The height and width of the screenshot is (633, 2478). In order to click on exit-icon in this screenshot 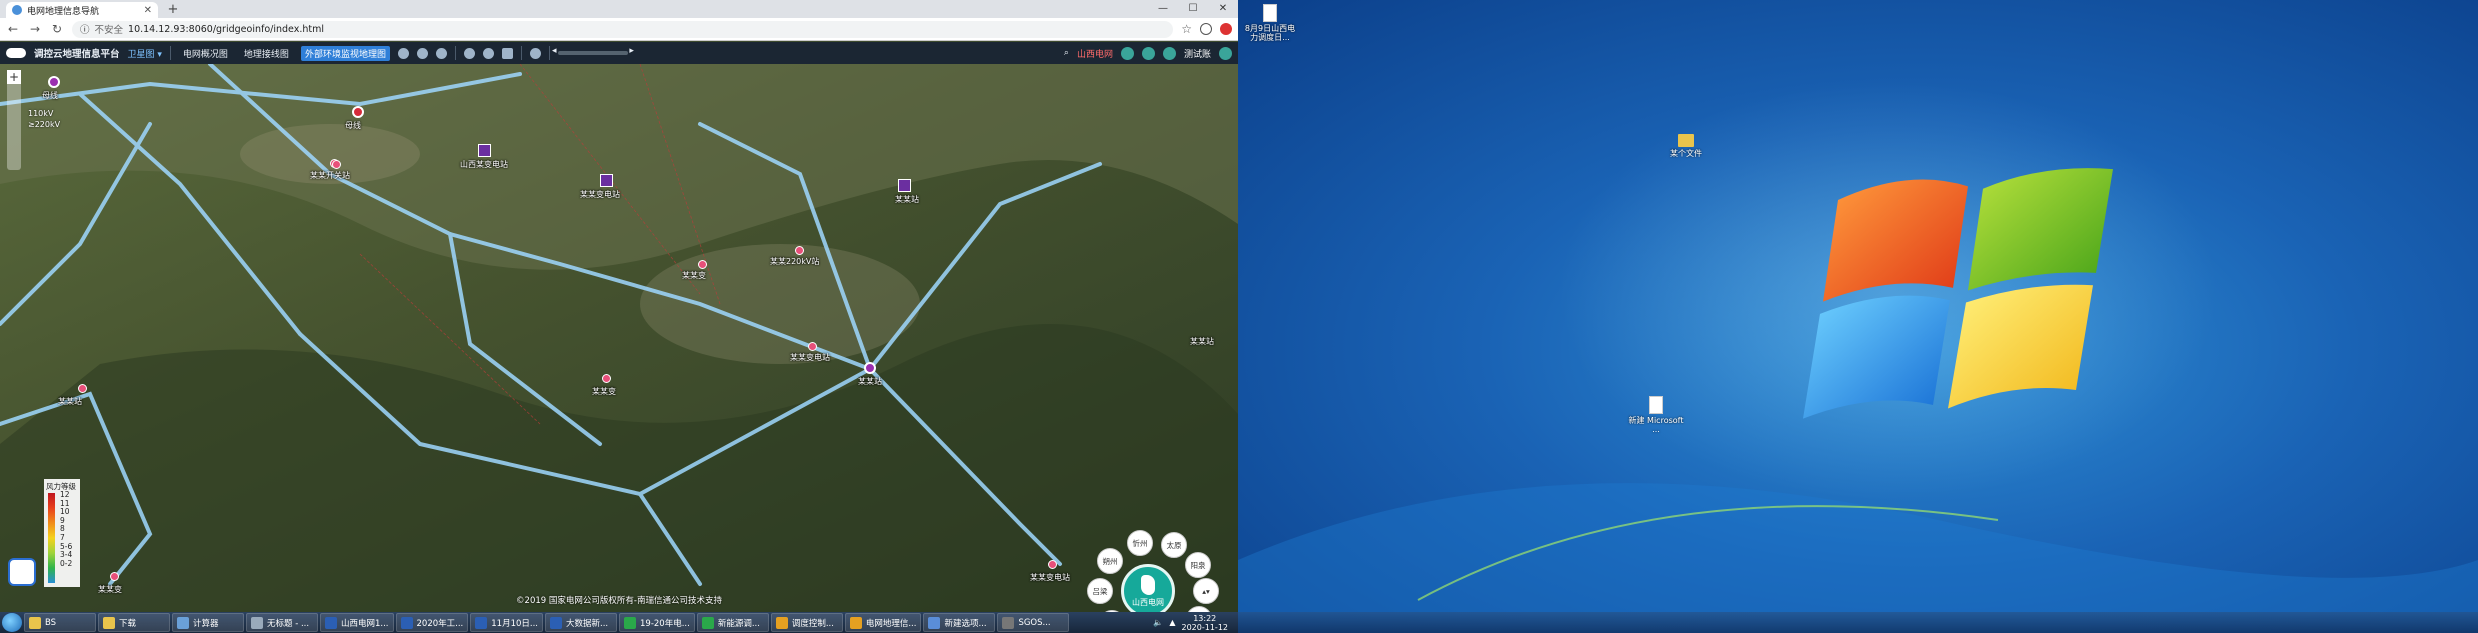, I will do `click(1225, 53)`.